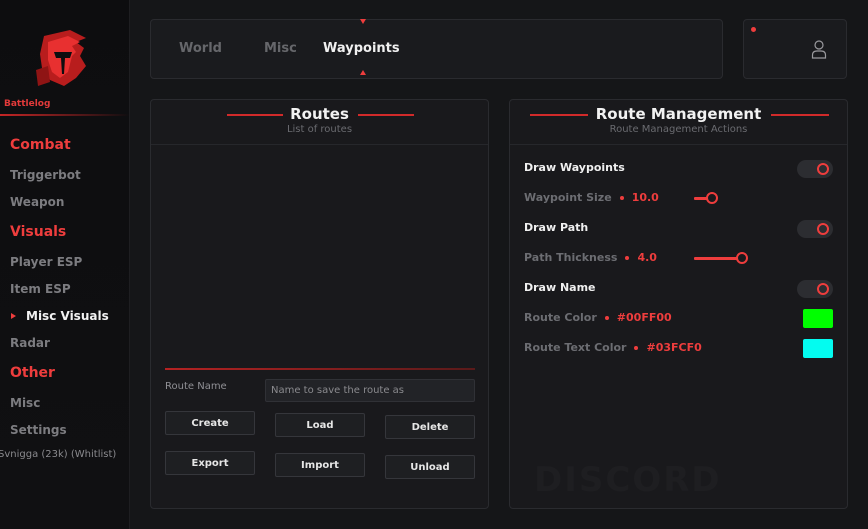 The width and height of the screenshot is (868, 529). What do you see at coordinates (795, 49) in the screenshot?
I see `user-box` at bounding box center [795, 49].